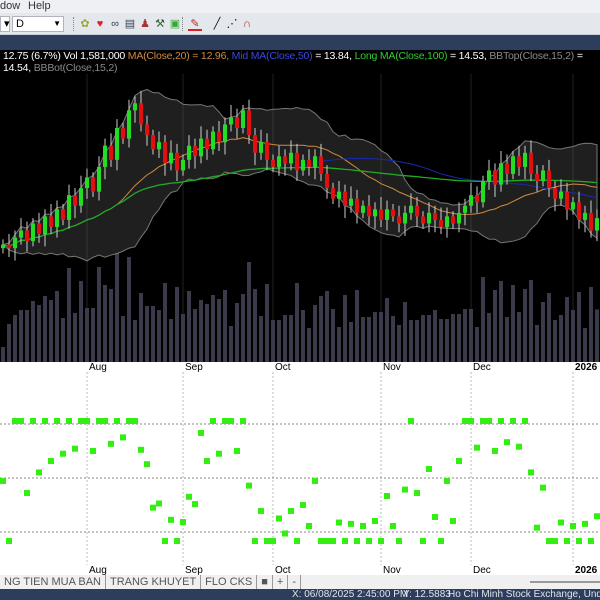 This screenshot has width=600, height=600. What do you see at coordinates (39, 6) in the screenshot?
I see `menu-help: Help` at bounding box center [39, 6].